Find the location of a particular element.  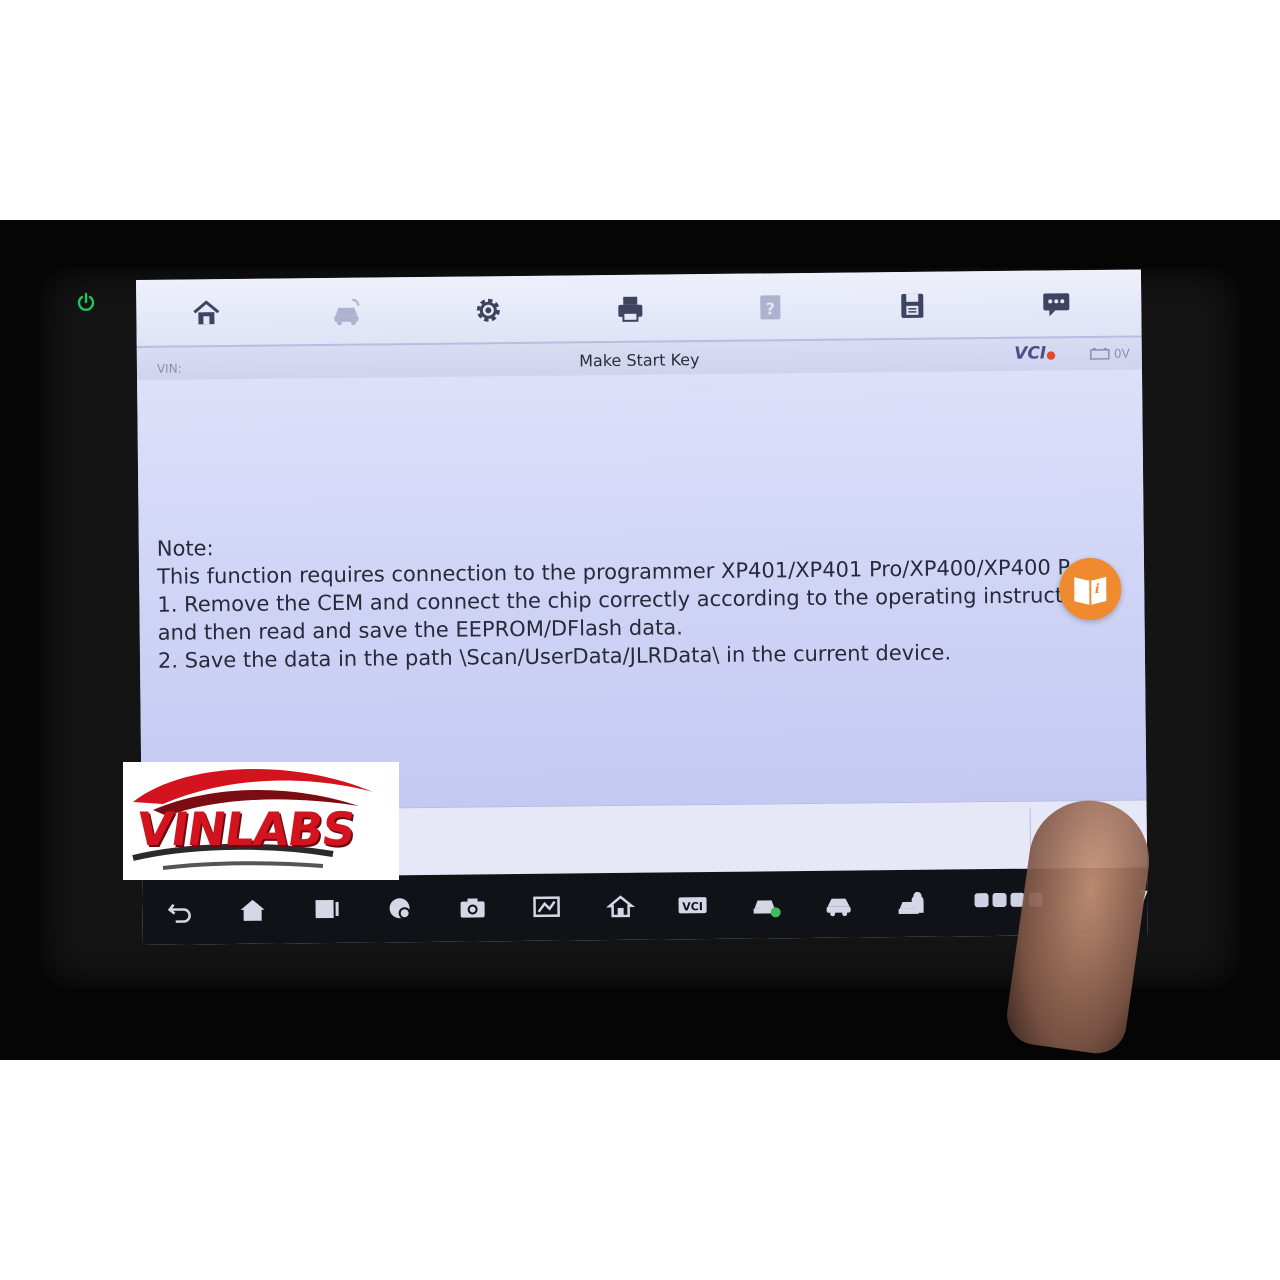

vci-status: VCI● is located at coordinates (1035, 353).